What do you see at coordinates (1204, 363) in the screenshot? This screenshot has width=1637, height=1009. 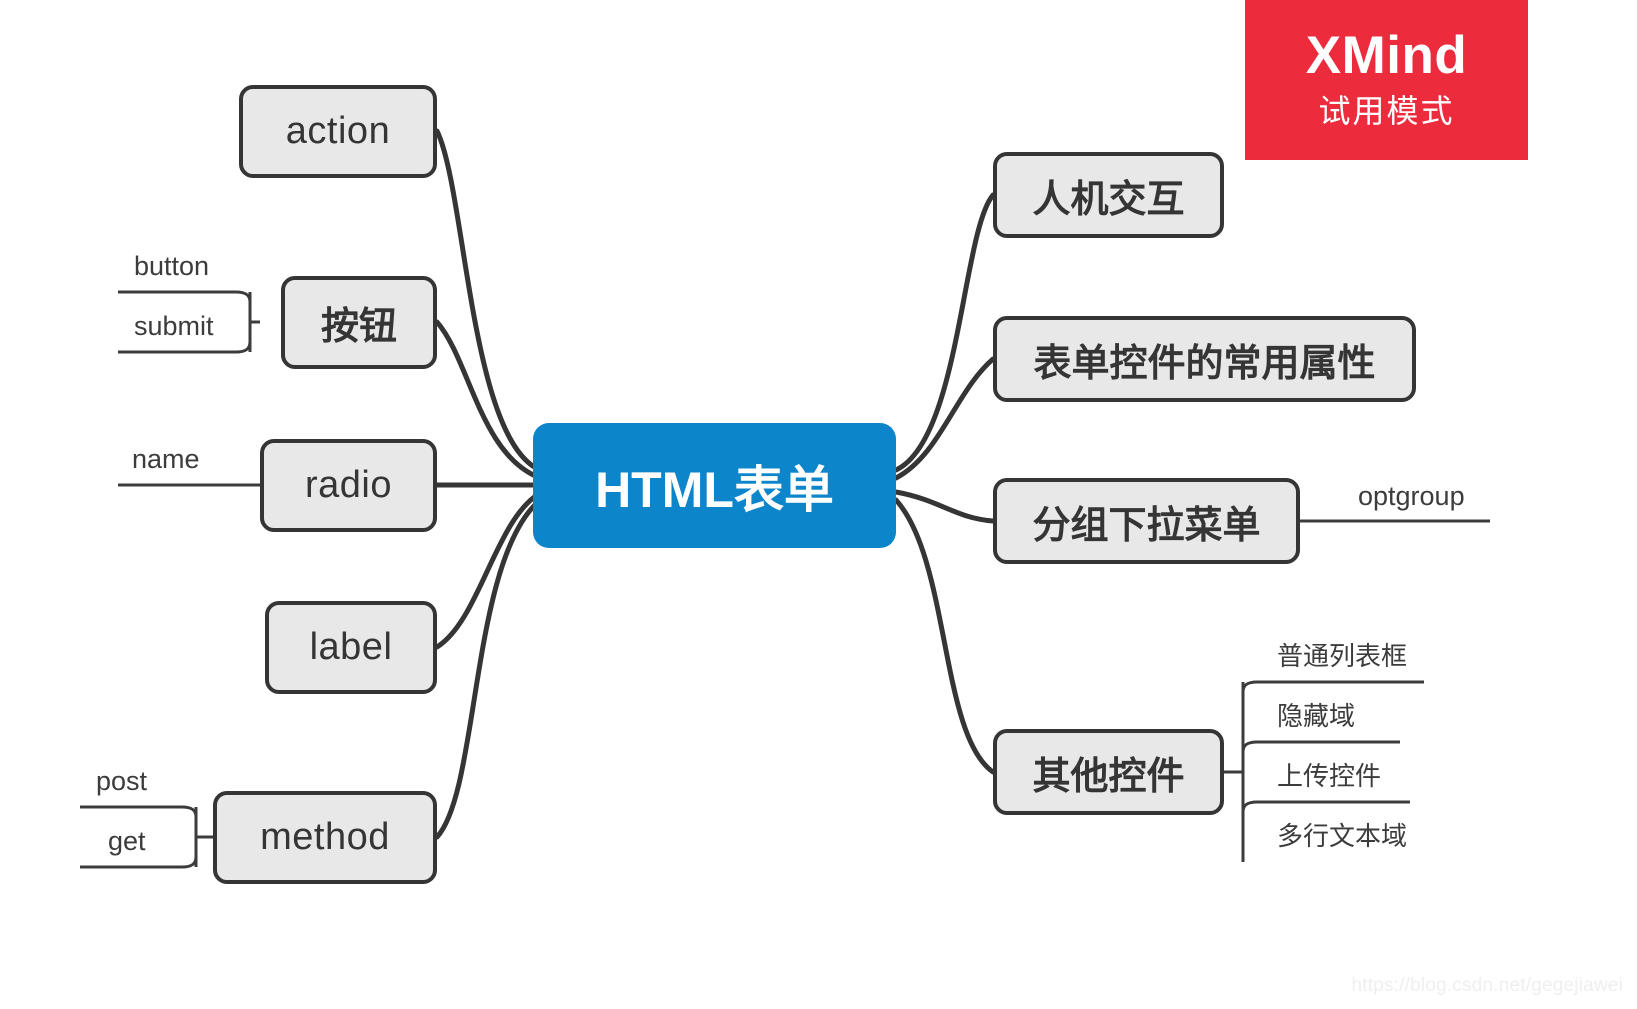 I see `topic-form-control-attributes-label: 表单控件的常用属性` at bounding box center [1204, 363].